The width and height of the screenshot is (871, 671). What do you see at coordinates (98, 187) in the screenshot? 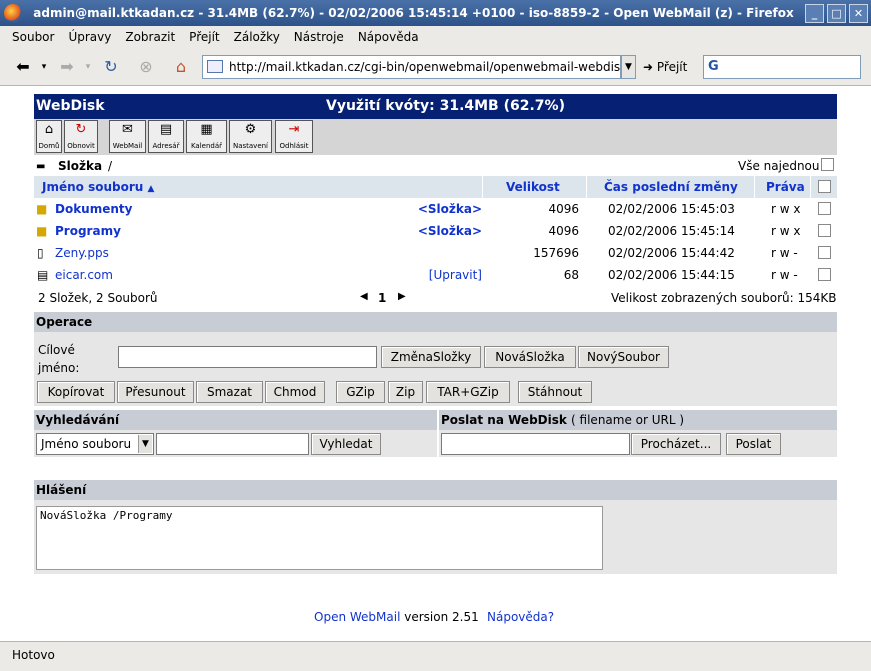
I see `column-name-header: Jméno souboru ▲` at bounding box center [98, 187].